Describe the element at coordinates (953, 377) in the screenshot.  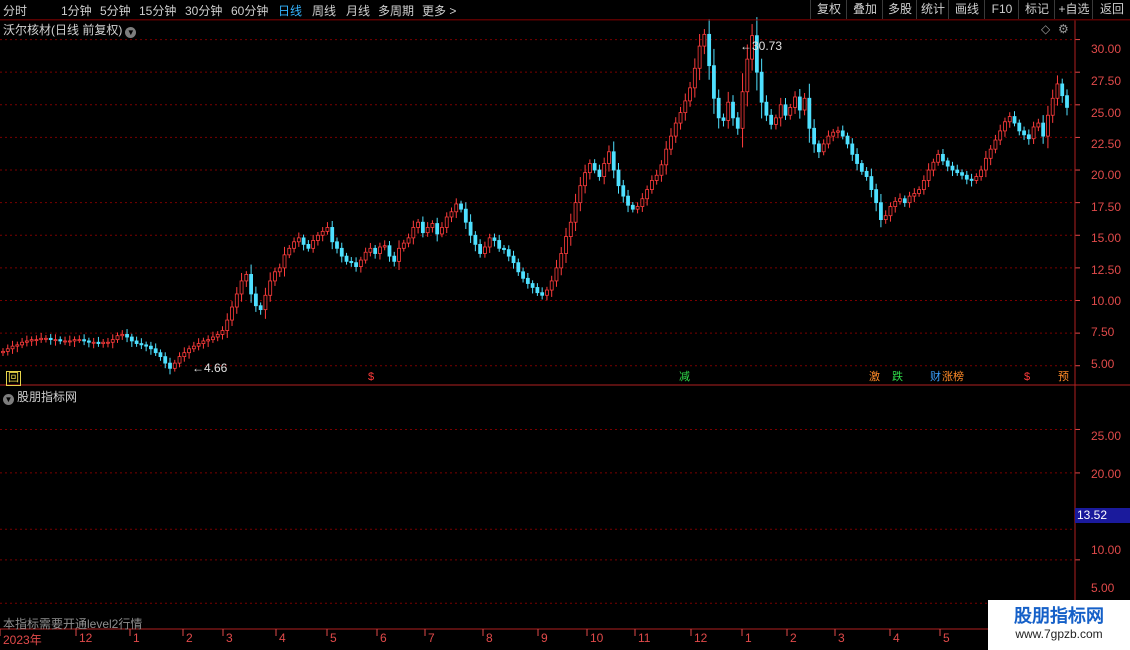
I see `event-marker-toplist: 涨榜` at that location.